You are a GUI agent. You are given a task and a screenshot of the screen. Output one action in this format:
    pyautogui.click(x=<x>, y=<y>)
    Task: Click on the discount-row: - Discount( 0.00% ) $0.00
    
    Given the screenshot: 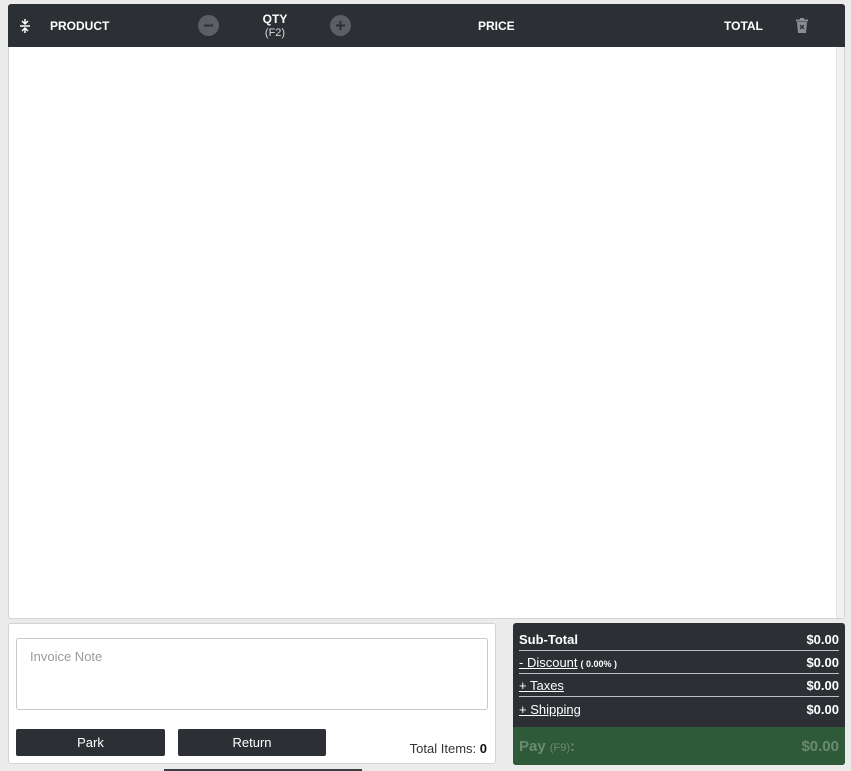 What is the action you would take?
    pyautogui.click(x=679, y=663)
    